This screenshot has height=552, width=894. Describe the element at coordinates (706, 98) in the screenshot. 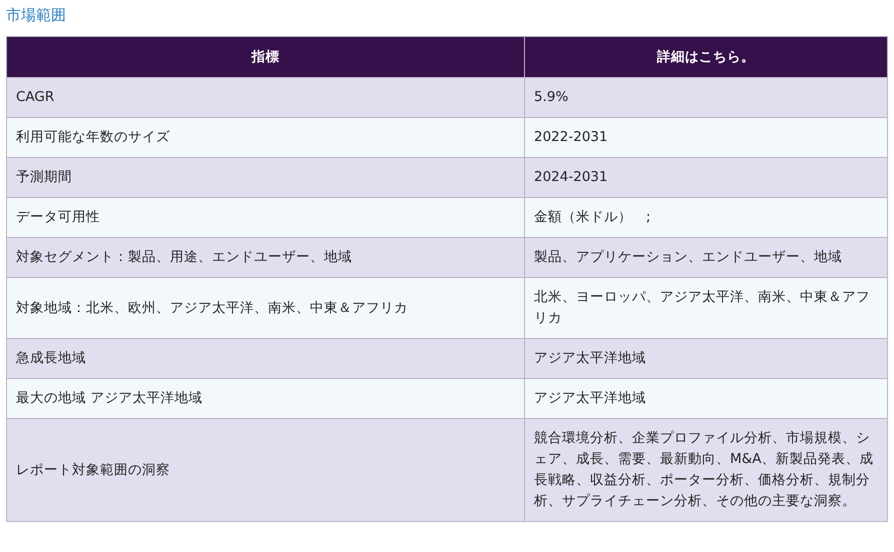

I see `table-cell: 5.9%` at that location.